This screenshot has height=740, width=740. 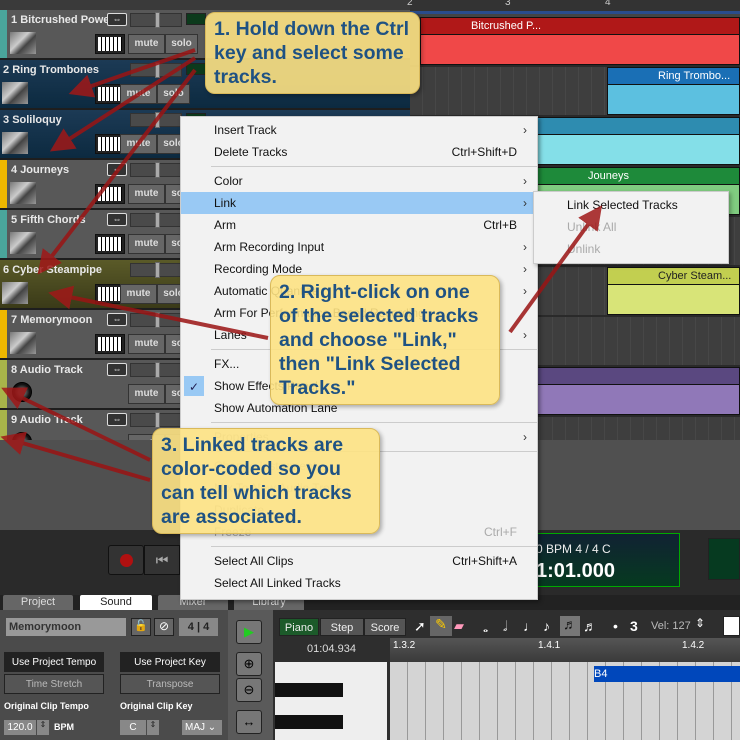 I want to click on track-name: 6 Cyber Steampipe, so click(x=52, y=270).